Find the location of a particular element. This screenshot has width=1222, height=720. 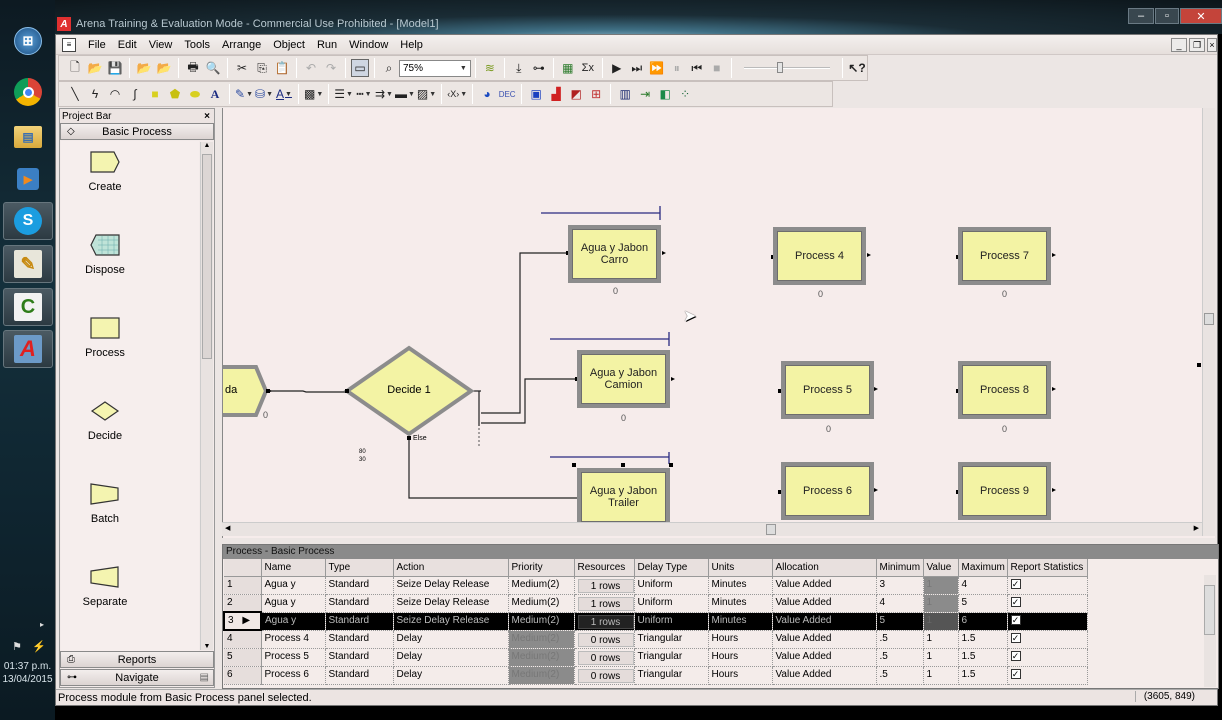

panel-options-icon: ▤ is located at coordinates (204, 677).